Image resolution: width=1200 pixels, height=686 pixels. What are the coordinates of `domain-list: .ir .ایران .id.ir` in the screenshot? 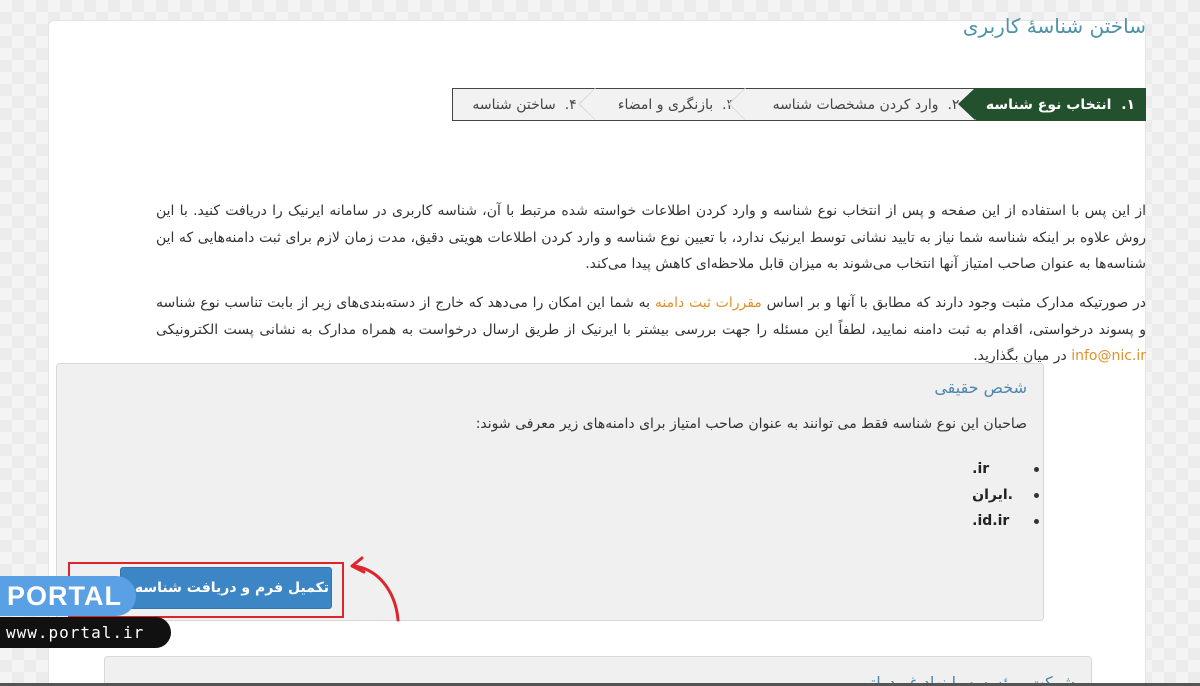 It's located at (1005, 495).